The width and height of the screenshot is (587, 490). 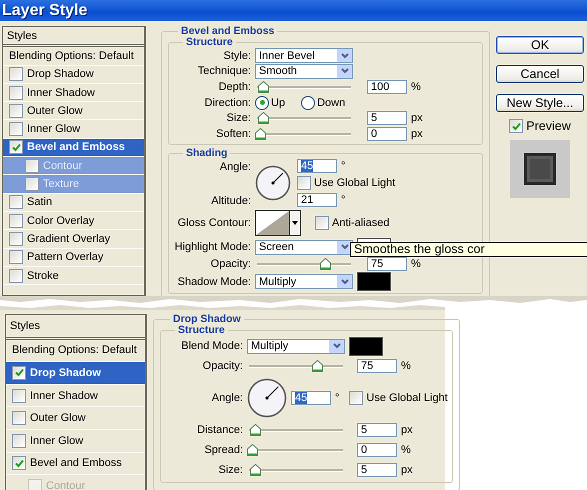 I want to click on checkbox-label: Anti-aliased, so click(x=361, y=223).